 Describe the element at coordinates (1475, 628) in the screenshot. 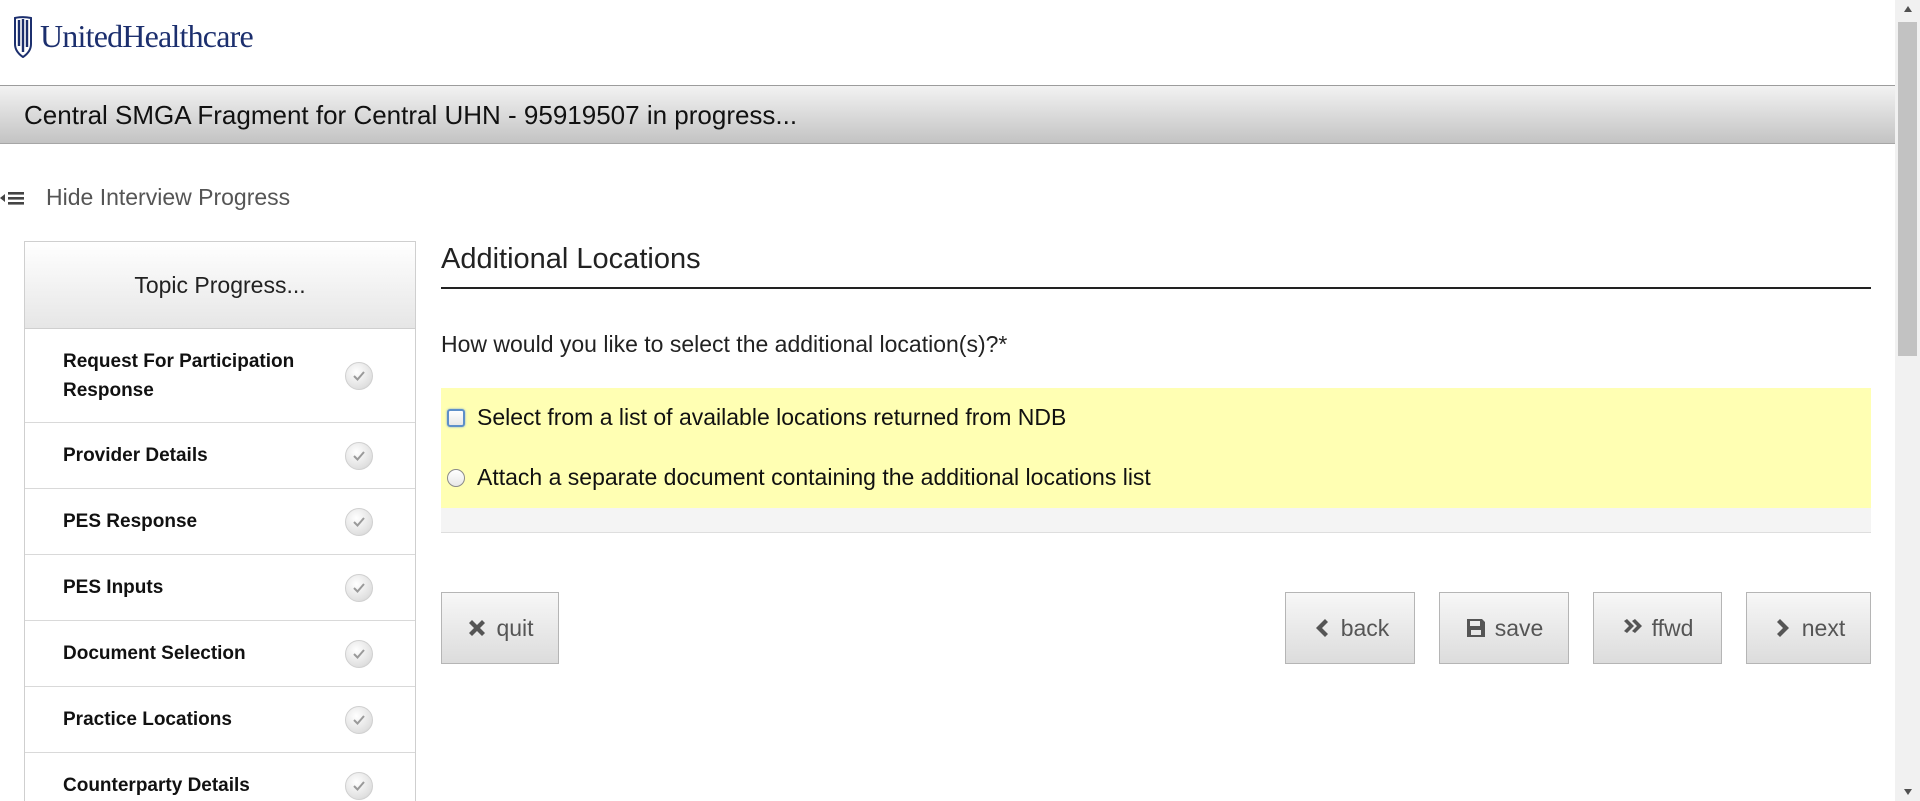

I see `floppy-disk-icon` at that location.